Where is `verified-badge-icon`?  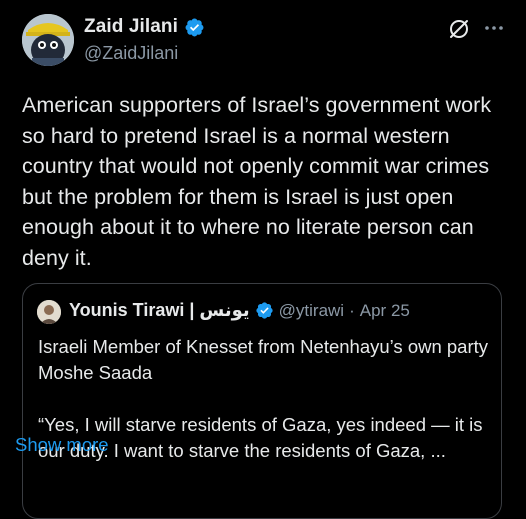
verified-badge-icon is located at coordinates (194, 27).